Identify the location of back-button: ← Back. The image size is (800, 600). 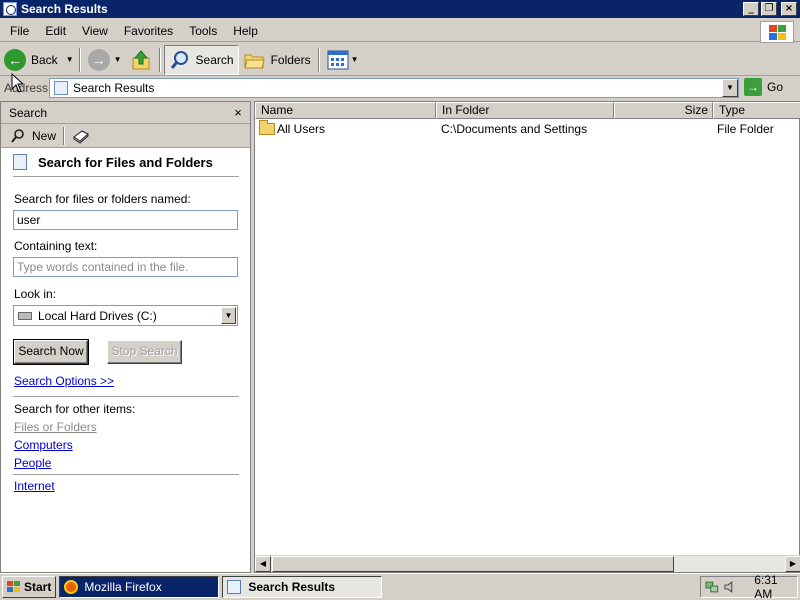
(31, 60).